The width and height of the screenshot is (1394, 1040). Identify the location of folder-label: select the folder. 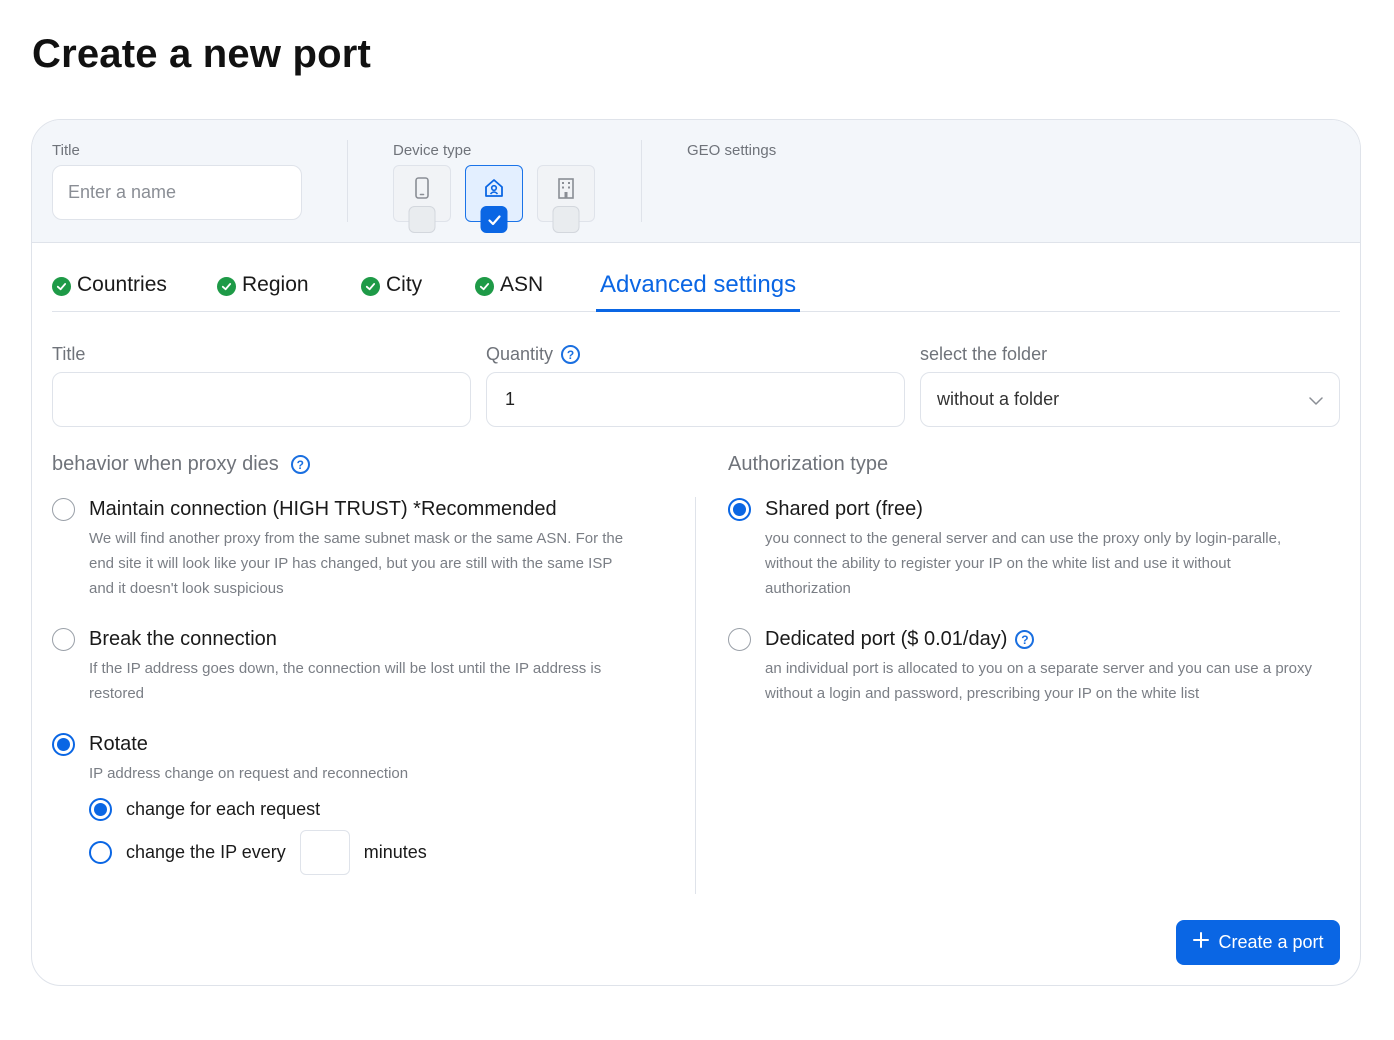
(983, 354).